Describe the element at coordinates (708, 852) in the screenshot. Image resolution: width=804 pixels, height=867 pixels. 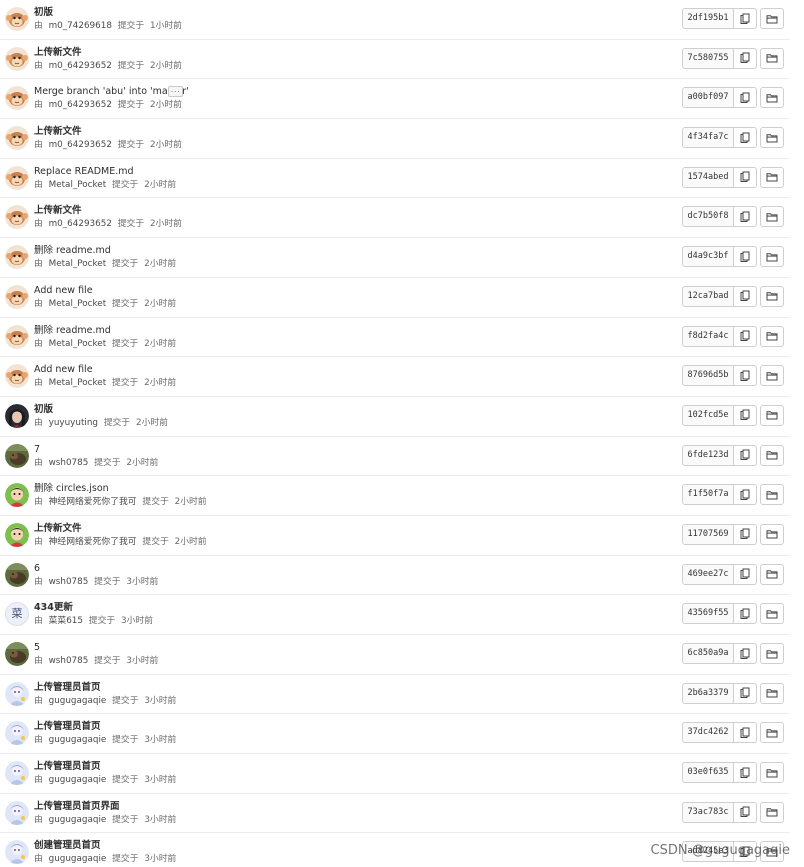
I see `commit-sha-button: ad8245e3` at that location.